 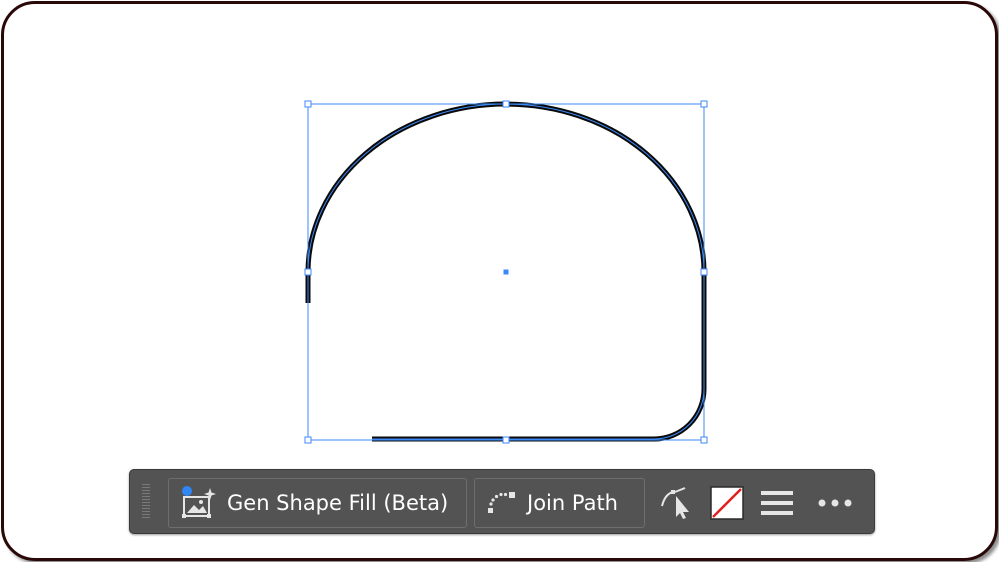 I want to click on join-path-button: Join Path, so click(x=559, y=503).